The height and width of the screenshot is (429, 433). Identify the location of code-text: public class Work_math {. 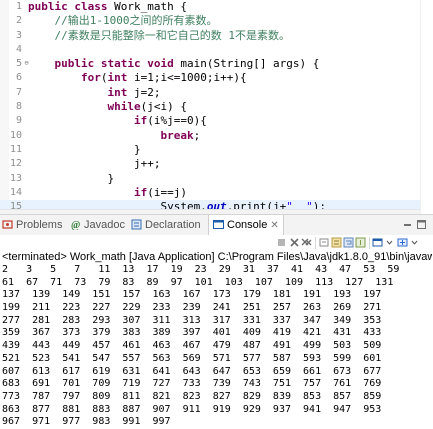
(107, 7).